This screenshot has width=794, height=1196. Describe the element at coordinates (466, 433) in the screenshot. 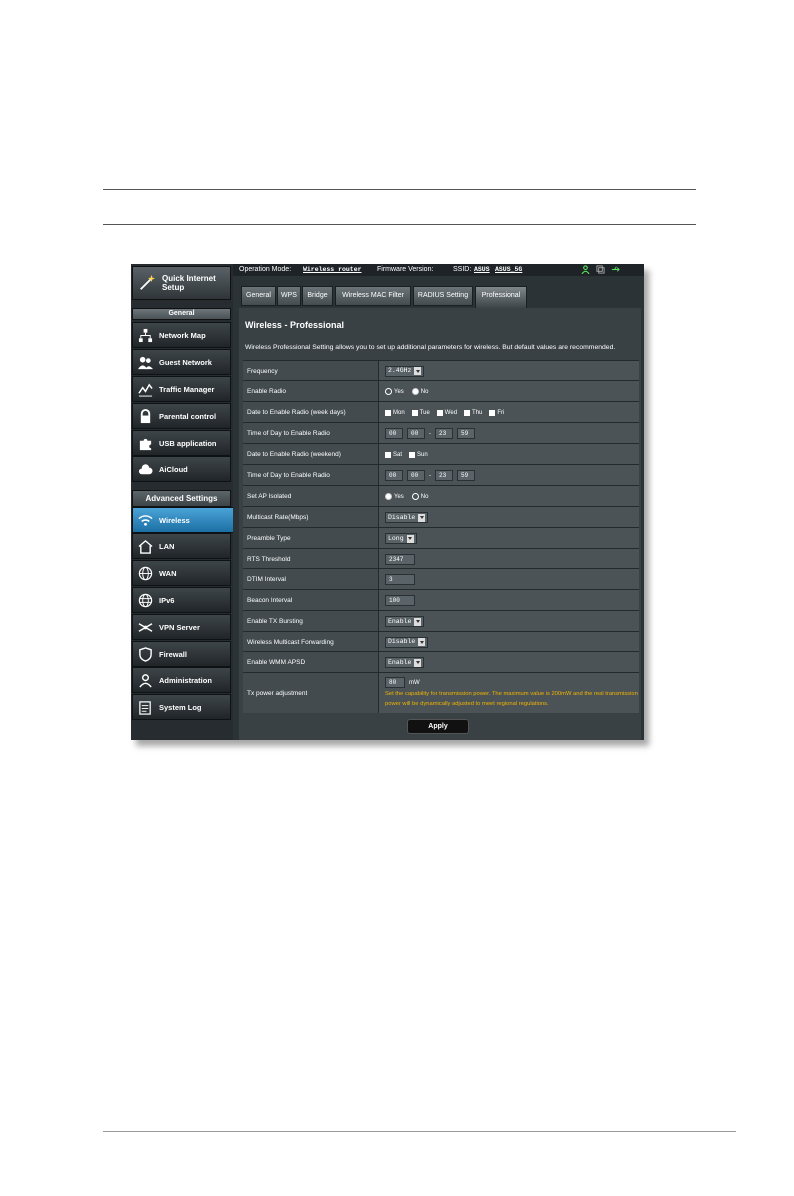

I see `weekday-end-minute-input: 59` at that location.